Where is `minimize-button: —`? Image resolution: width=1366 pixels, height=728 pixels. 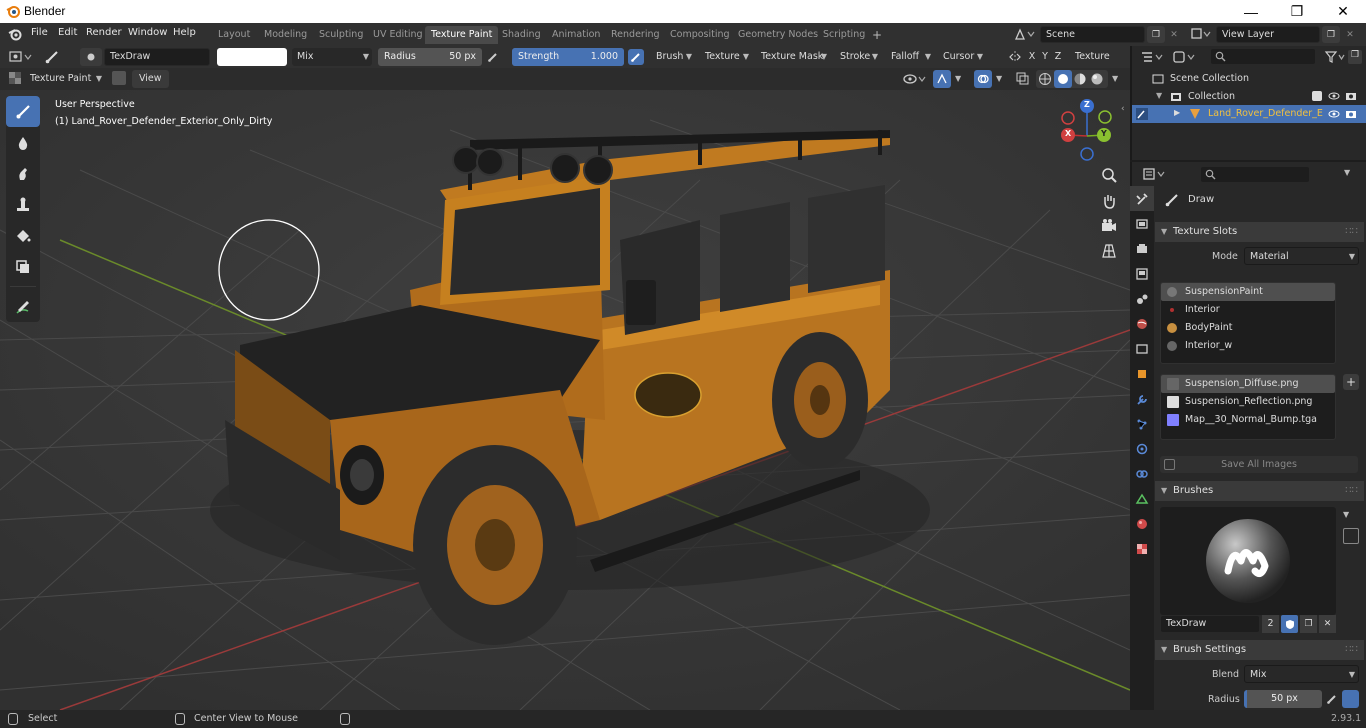
minimize-button: — is located at coordinates (1251, 11).